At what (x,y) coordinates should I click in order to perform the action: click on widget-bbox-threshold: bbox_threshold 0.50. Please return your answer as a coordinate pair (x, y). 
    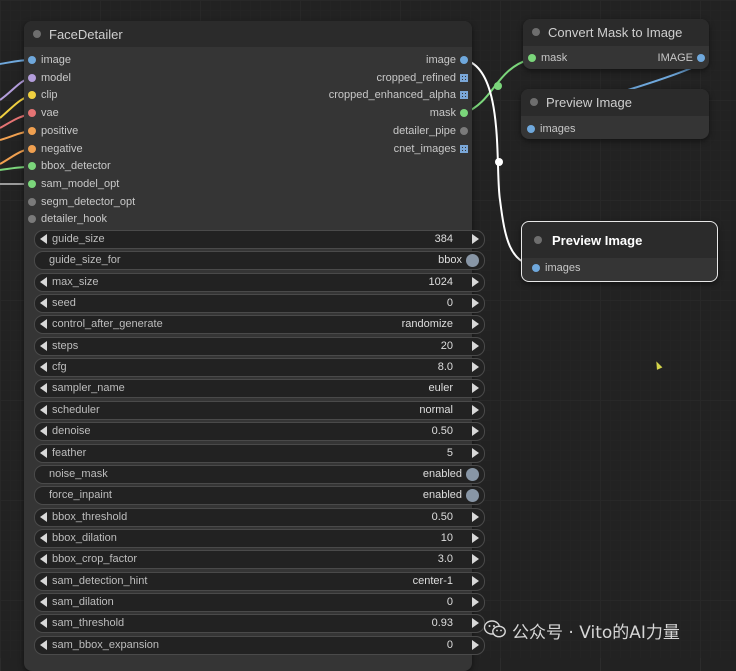
    Looking at the image, I should click on (259, 517).